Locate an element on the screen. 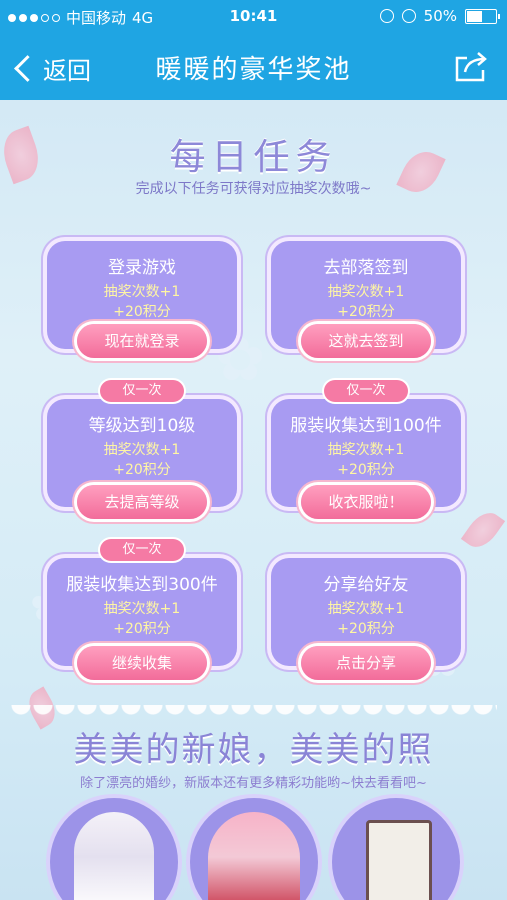 The width and height of the screenshot is (507, 900). nav-bar: 返回 暖暖的豪华奖池 is located at coordinates (253, 67).